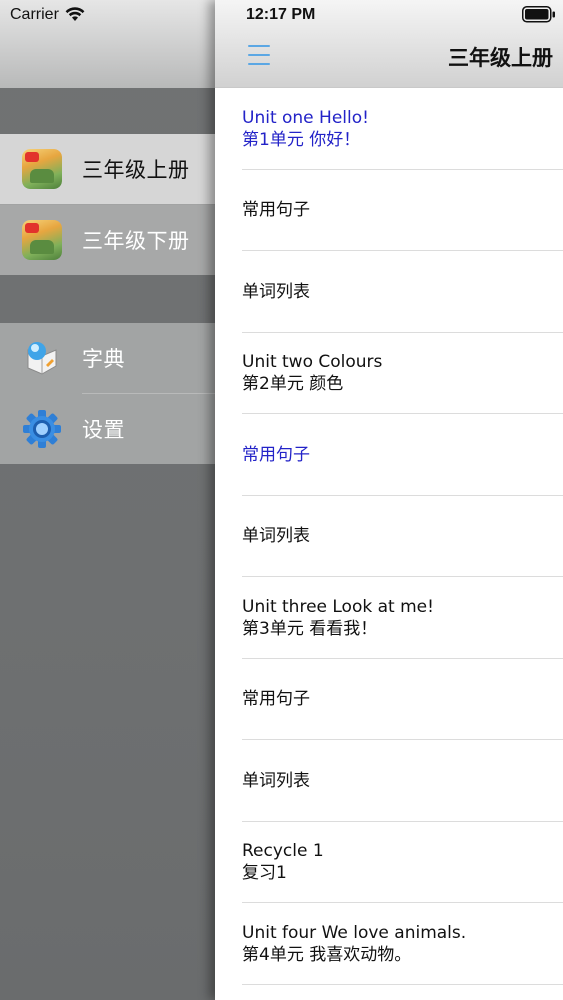 Image resolution: width=563 pixels, height=1000 pixels. What do you see at coordinates (389, 44) in the screenshot?
I see `nav-bar: 12:17 PM 三年级上册` at bounding box center [389, 44].